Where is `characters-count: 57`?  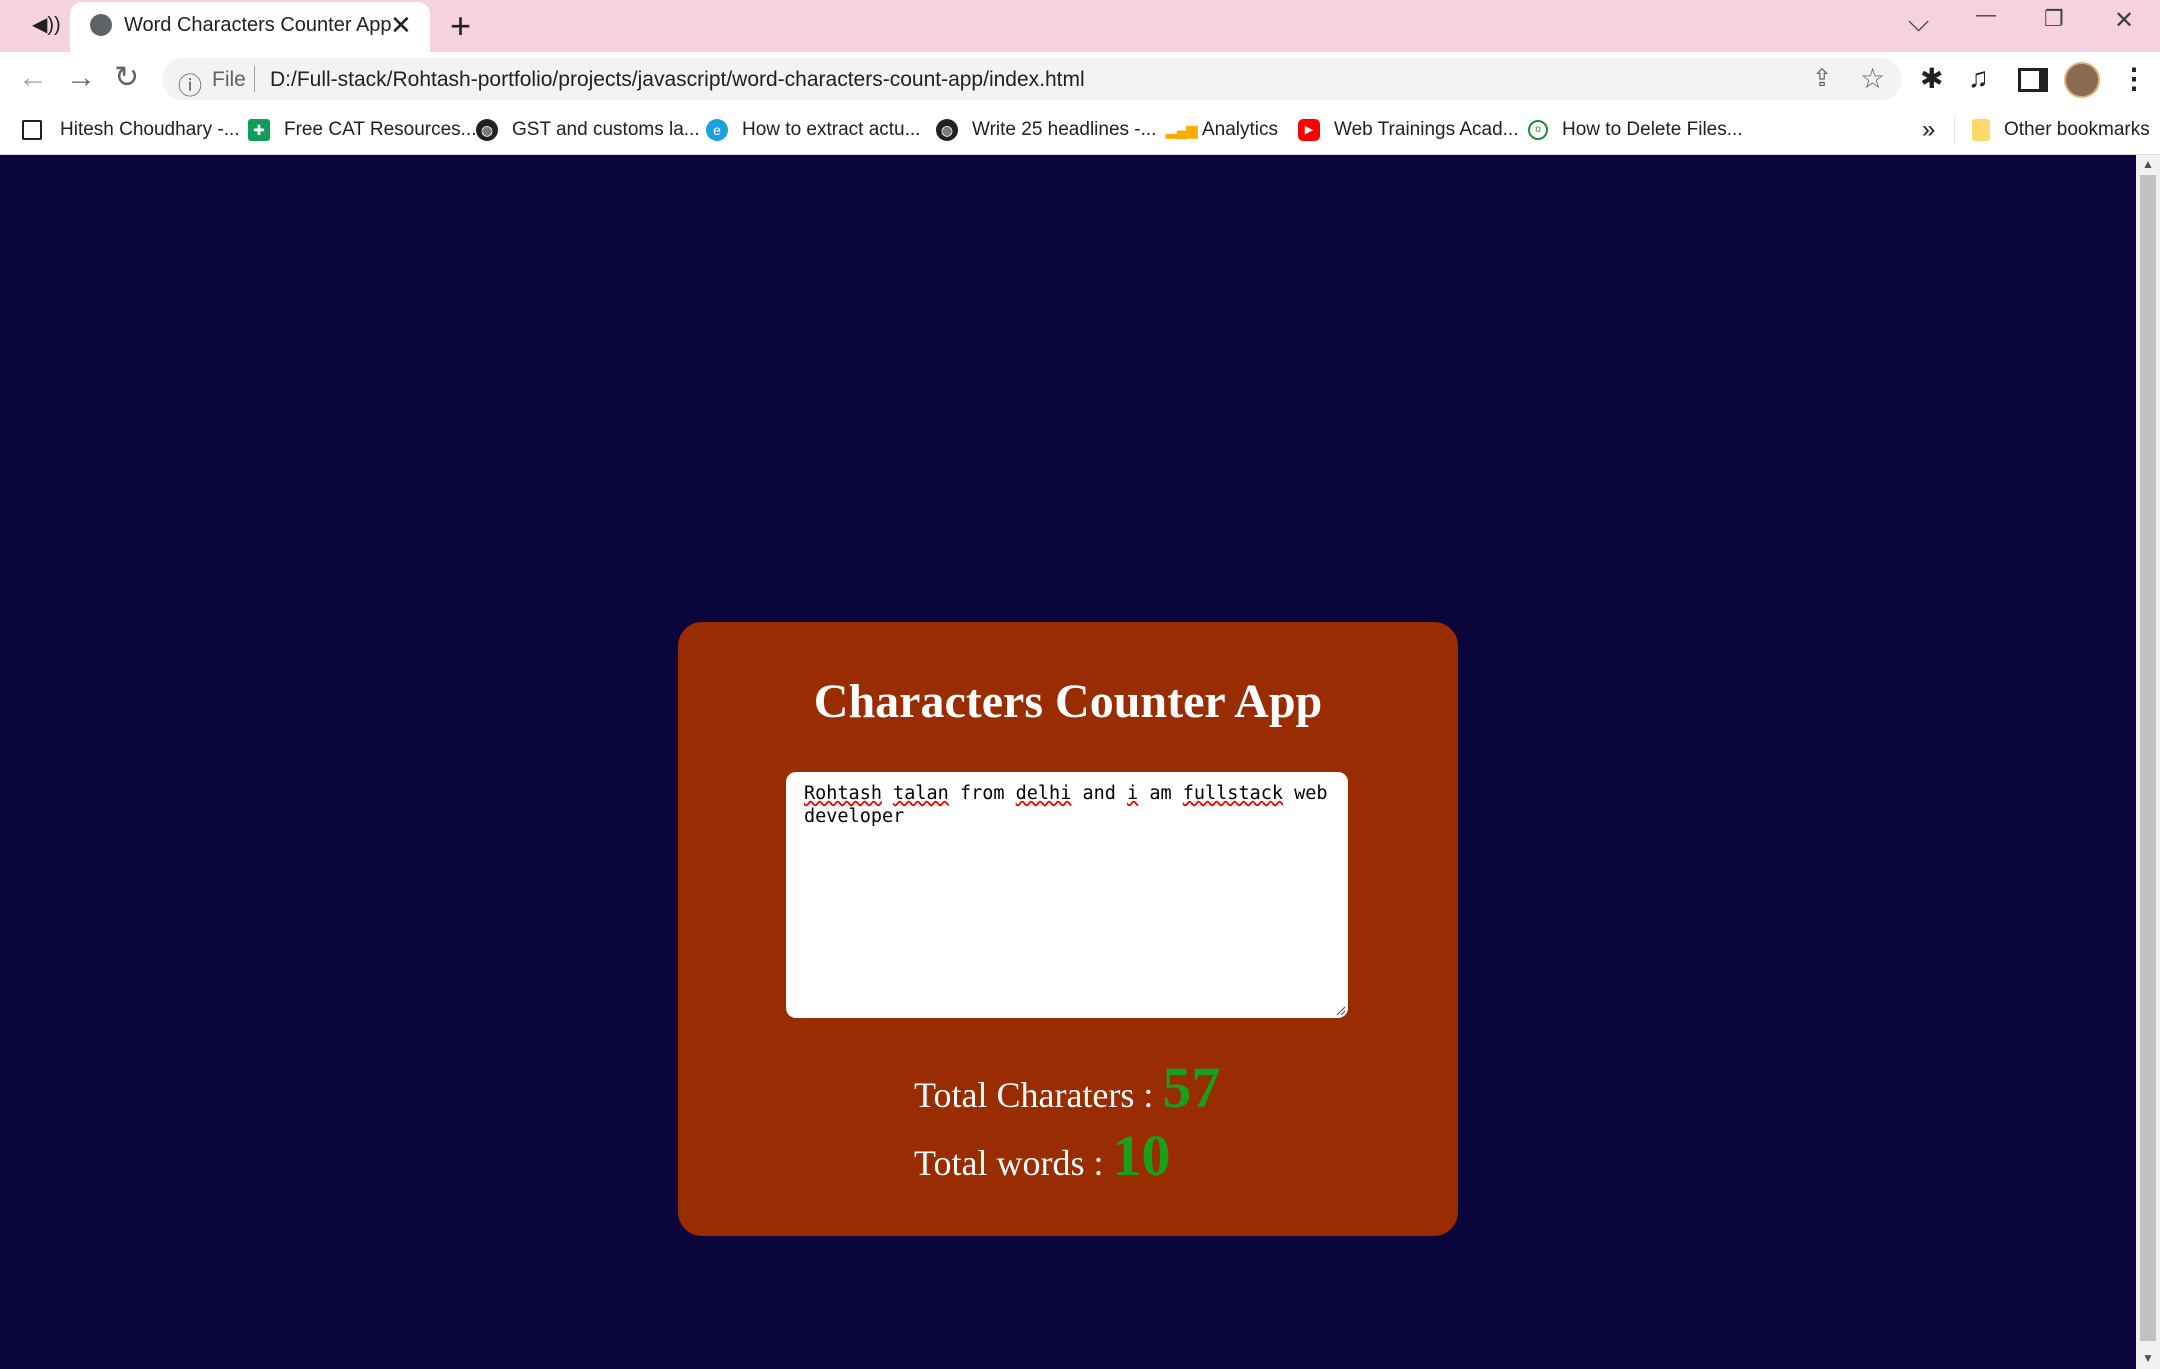
characters-count: 57 is located at coordinates (1191, 1087).